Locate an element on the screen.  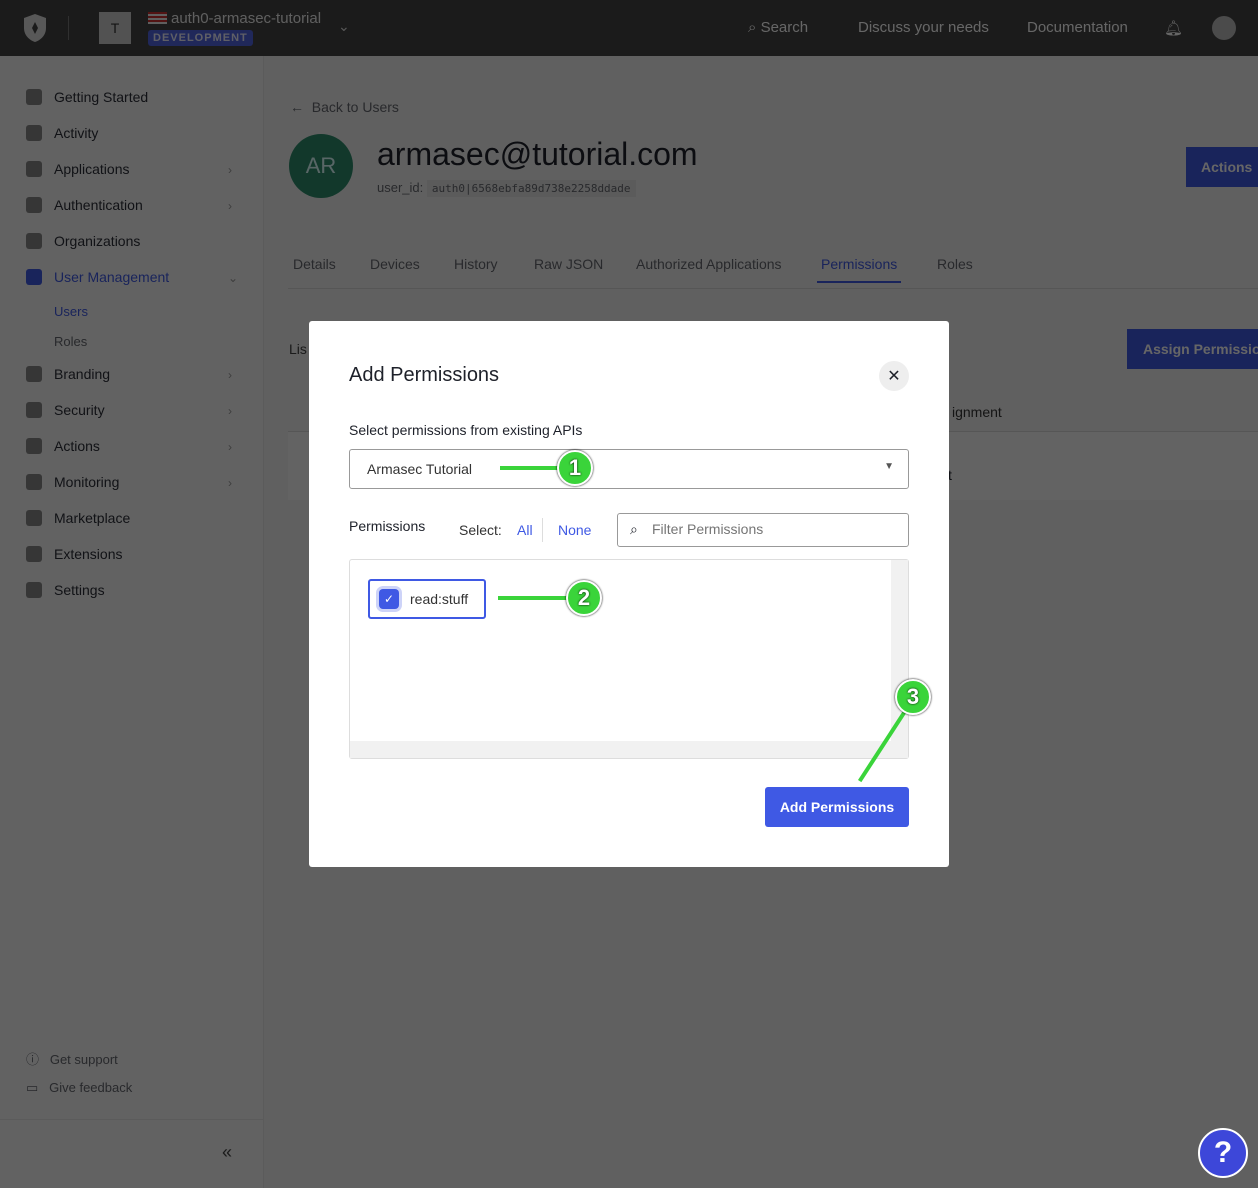
label: Monitoring is located at coordinates (87, 482).